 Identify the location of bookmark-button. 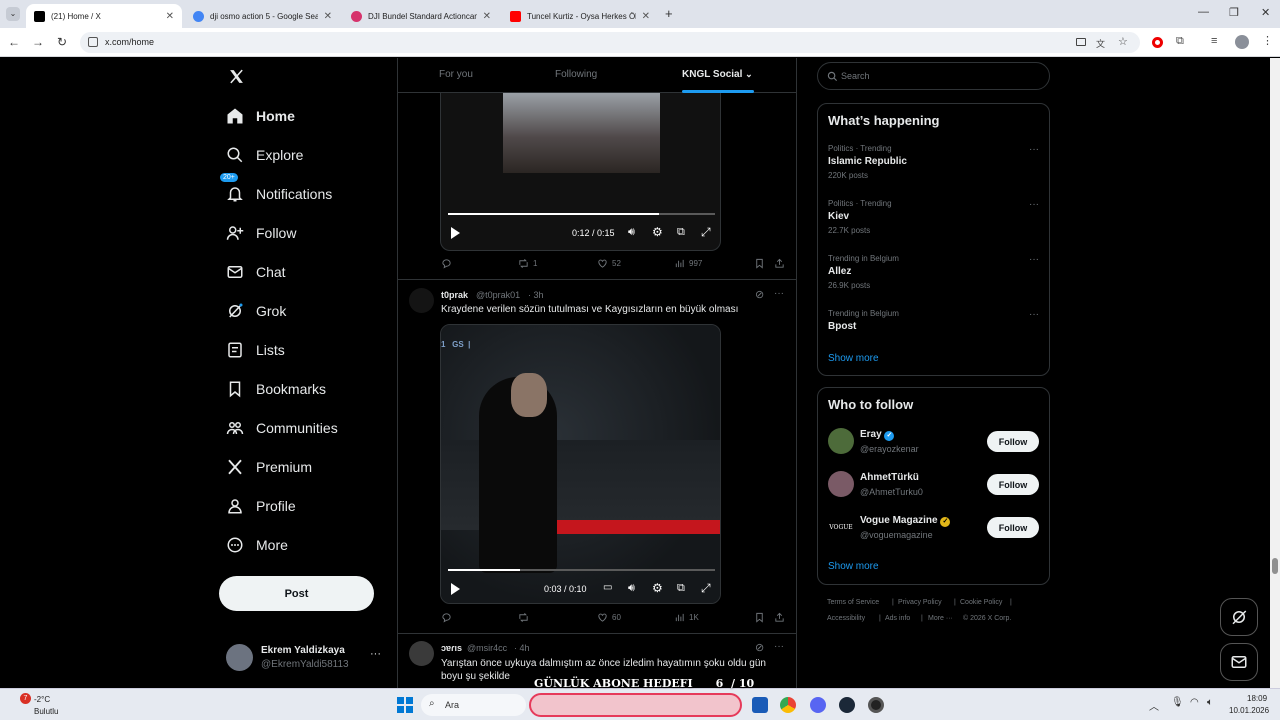
(761, 263).